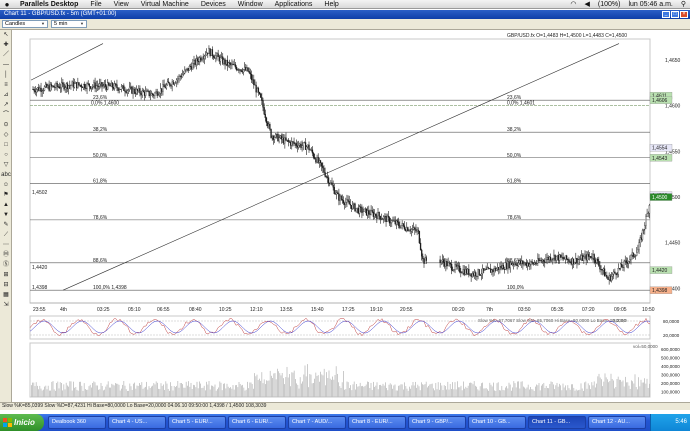  Describe the element at coordinates (684, 14) in the screenshot. I see `close-button: ×` at that location.